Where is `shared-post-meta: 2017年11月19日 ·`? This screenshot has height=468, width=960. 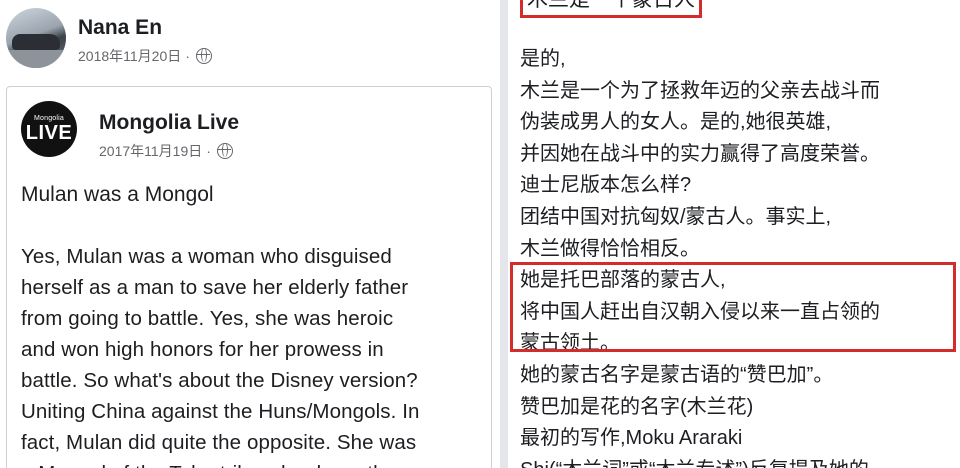 shared-post-meta: 2017年11月19日 · is located at coordinates (166, 151).